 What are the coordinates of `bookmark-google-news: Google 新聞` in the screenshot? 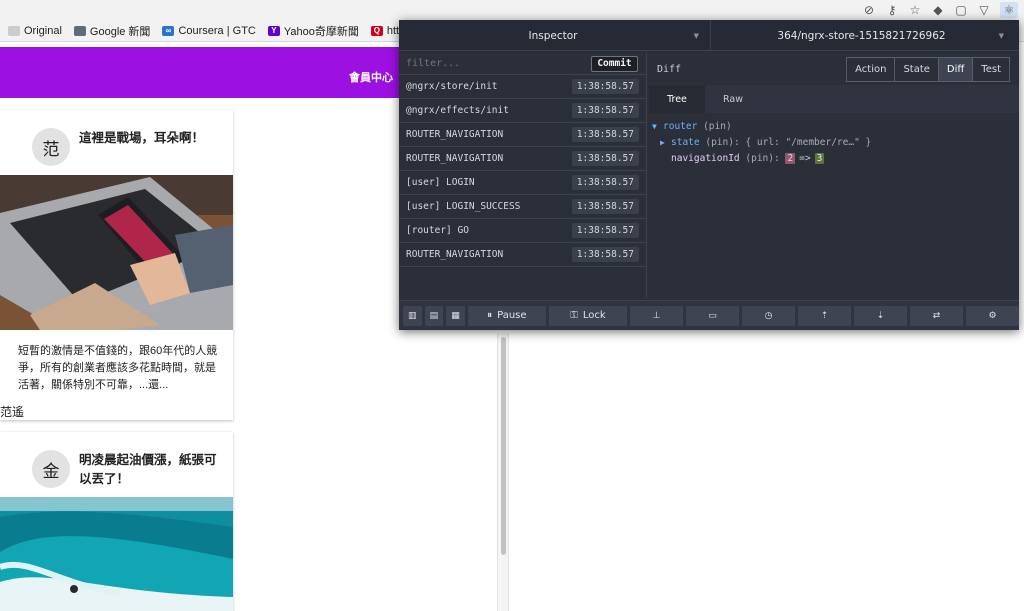 It's located at (112, 31).